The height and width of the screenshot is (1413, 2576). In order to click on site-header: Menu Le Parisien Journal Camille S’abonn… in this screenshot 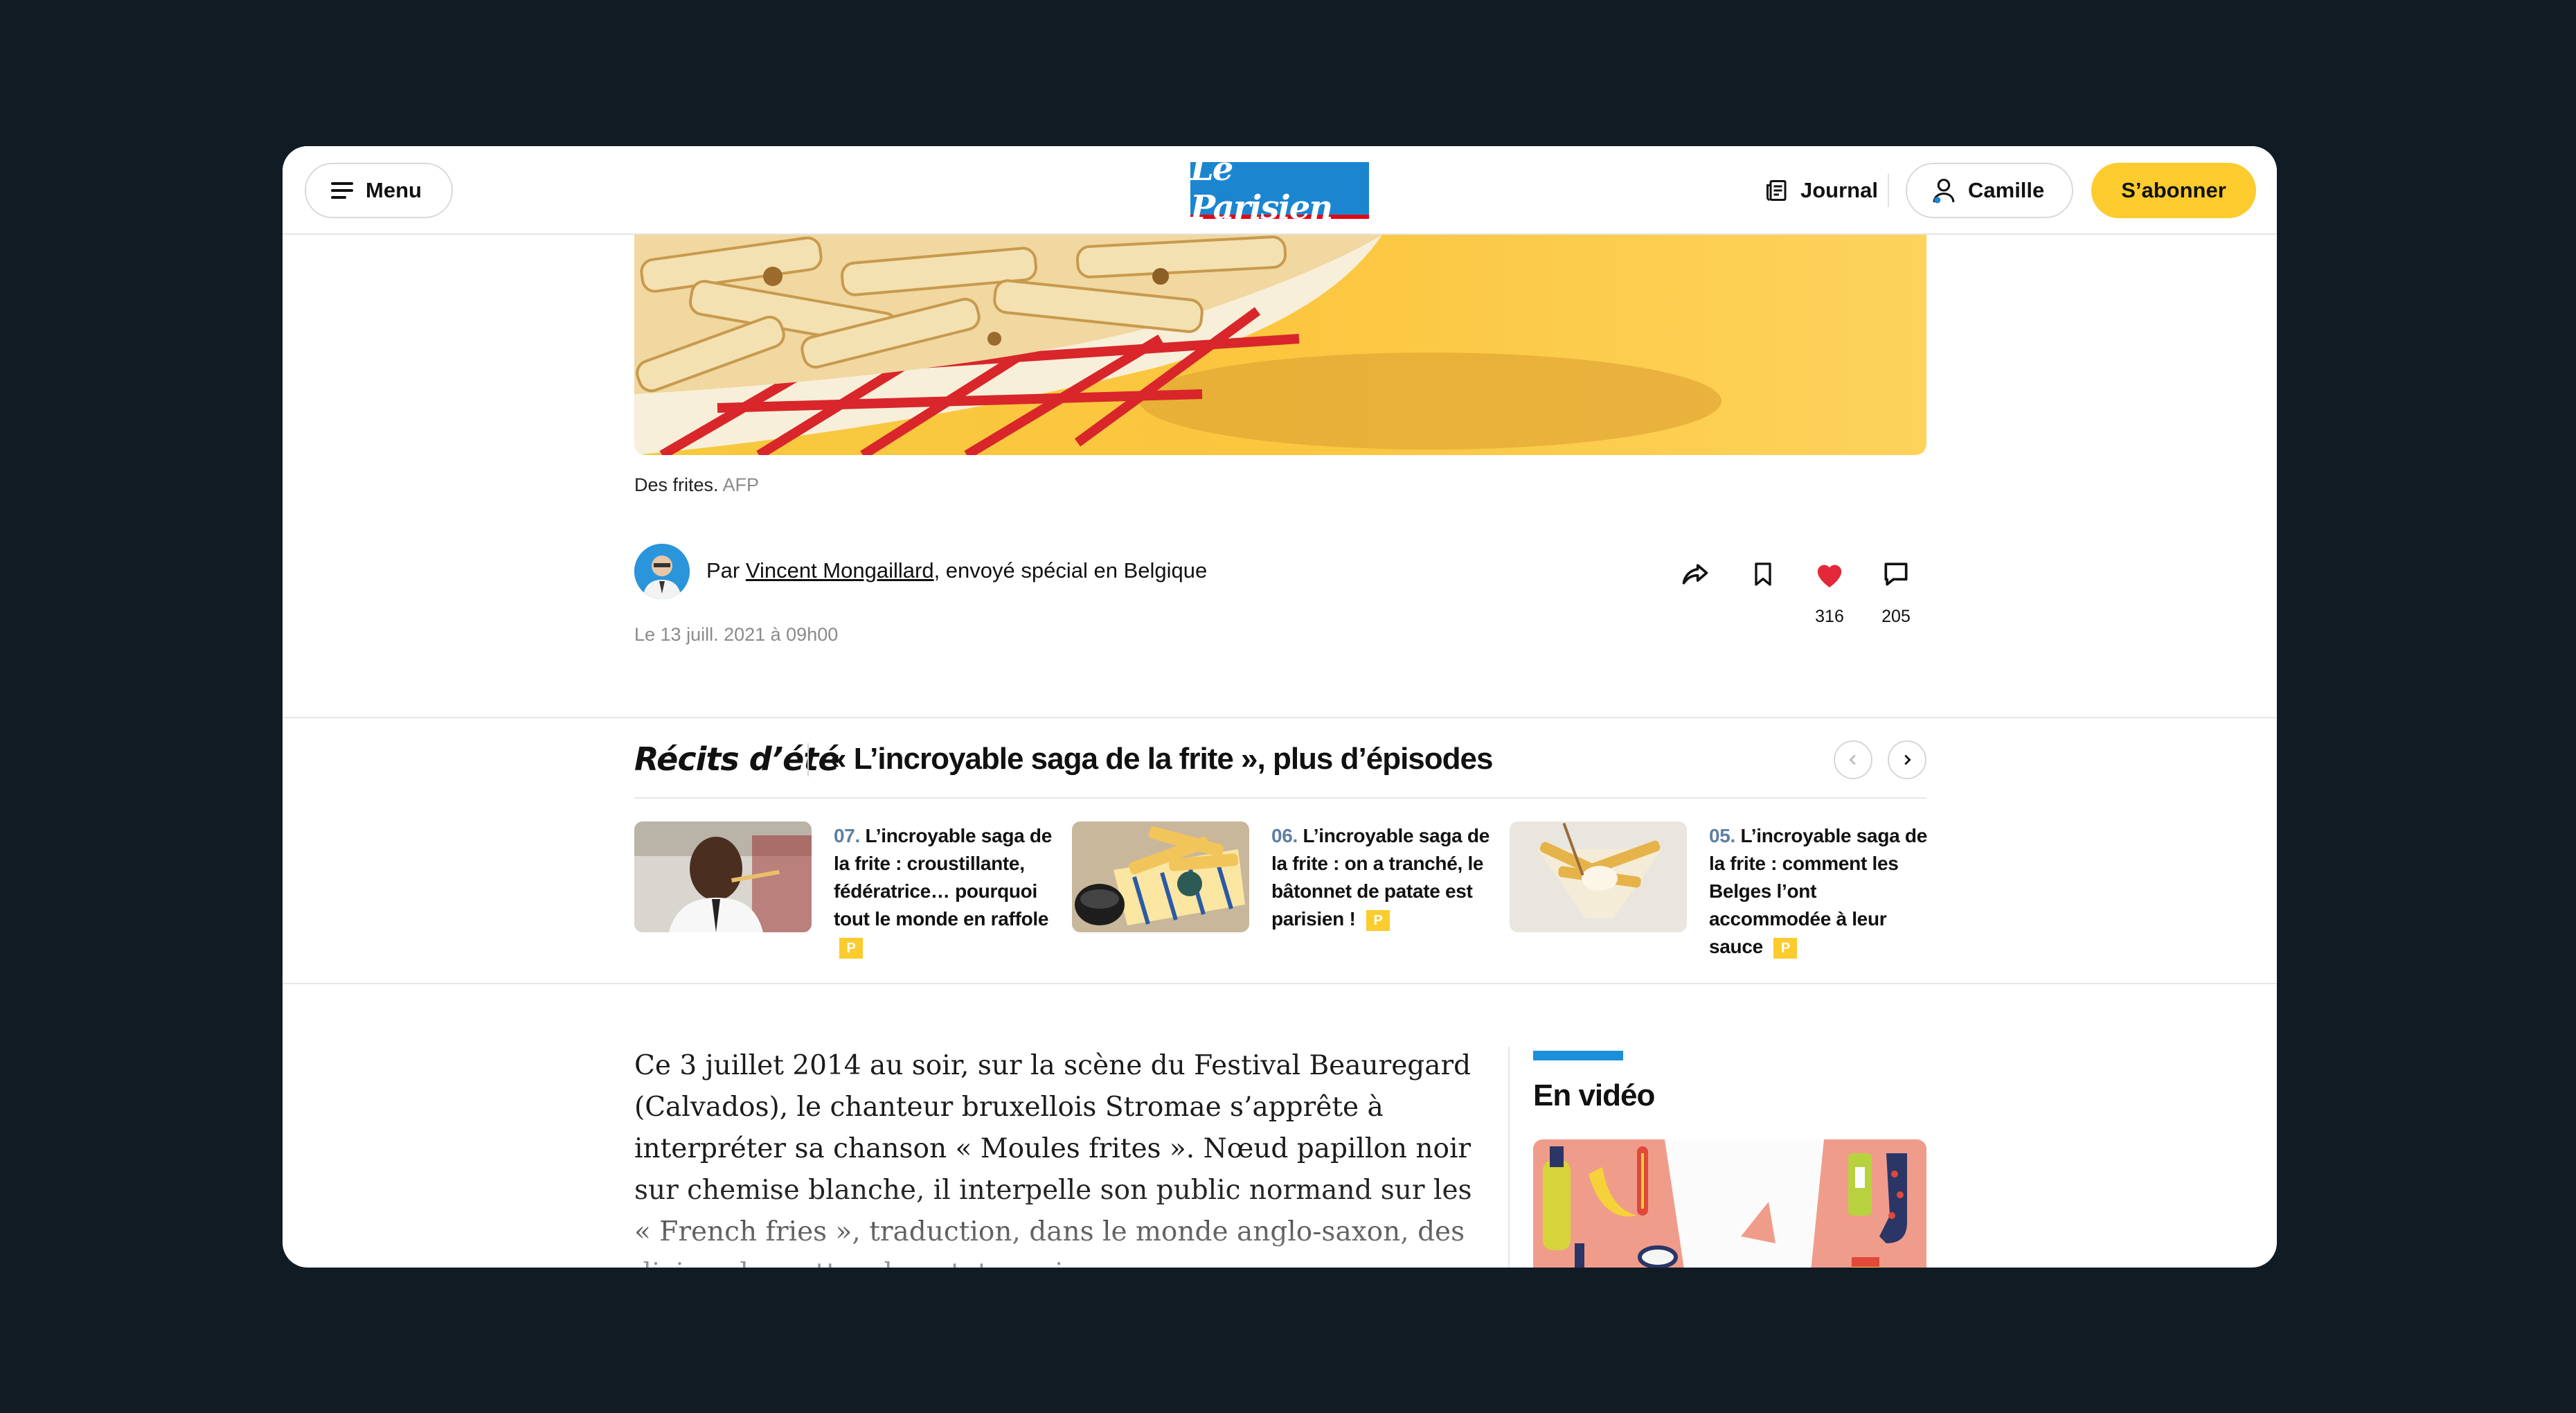, I will do `click(1280, 190)`.